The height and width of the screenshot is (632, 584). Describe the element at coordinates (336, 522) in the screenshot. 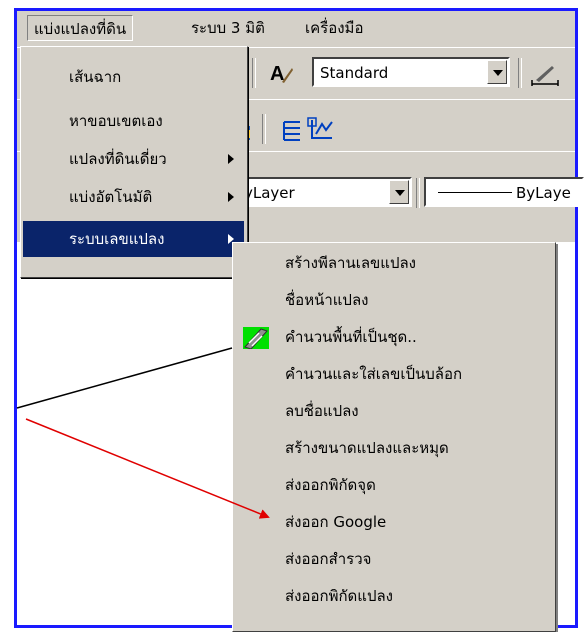

I see `submenu-item-label: ส่งออก Google` at that location.